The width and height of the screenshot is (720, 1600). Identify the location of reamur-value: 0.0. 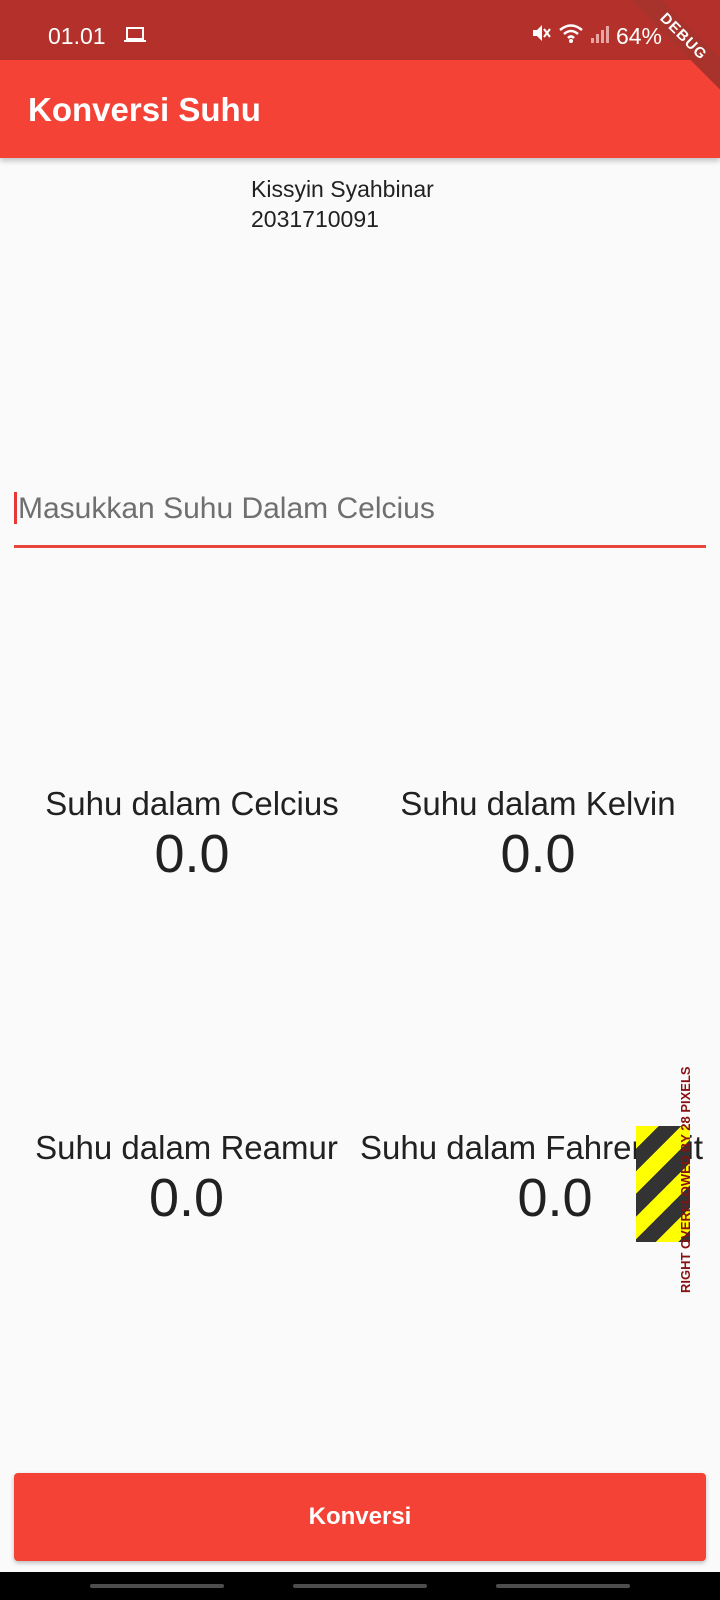
(186, 1198).